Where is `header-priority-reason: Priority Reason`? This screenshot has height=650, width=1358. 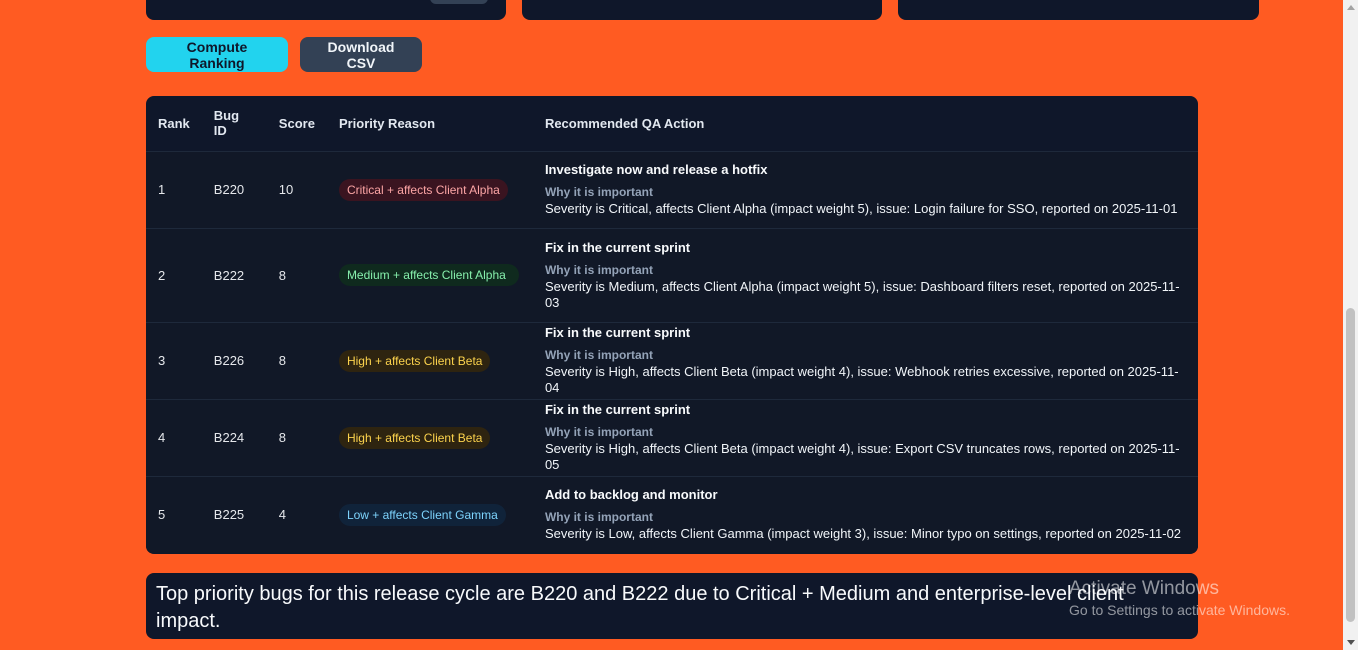
header-priority-reason: Priority Reason is located at coordinates (387, 123).